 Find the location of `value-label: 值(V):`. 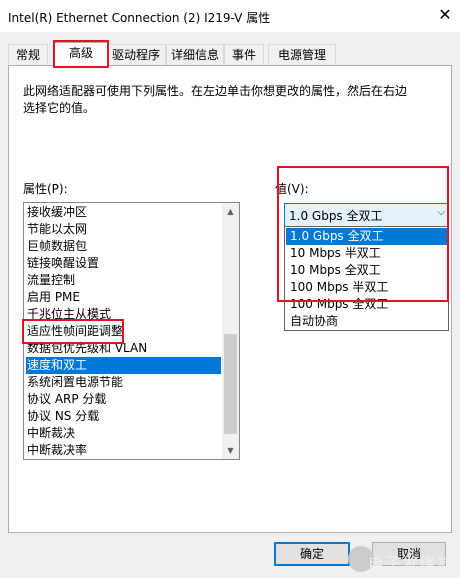

value-label: 值(V): is located at coordinates (292, 189).